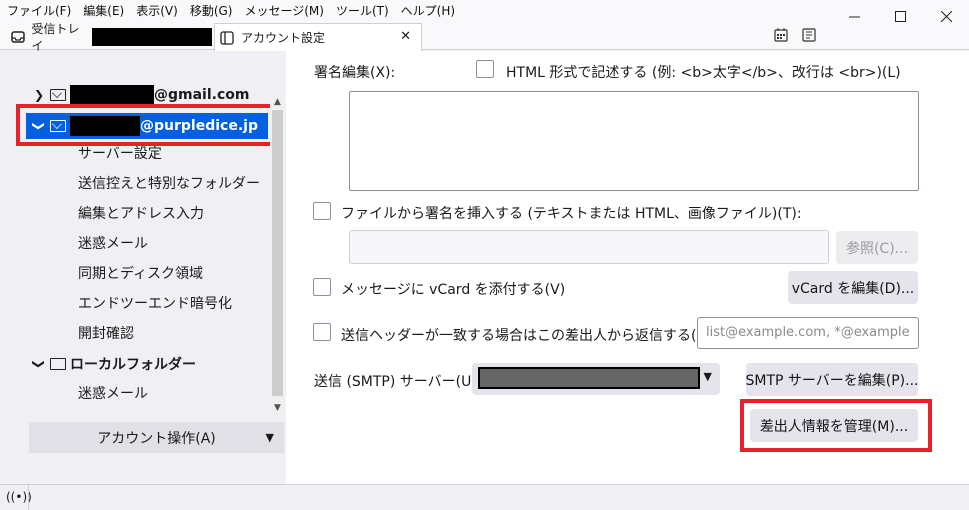  What do you see at coordinates (277, 408) in the screenshot?
I see `scroll-down-icon: ▼` at bounding box center [277, 408].